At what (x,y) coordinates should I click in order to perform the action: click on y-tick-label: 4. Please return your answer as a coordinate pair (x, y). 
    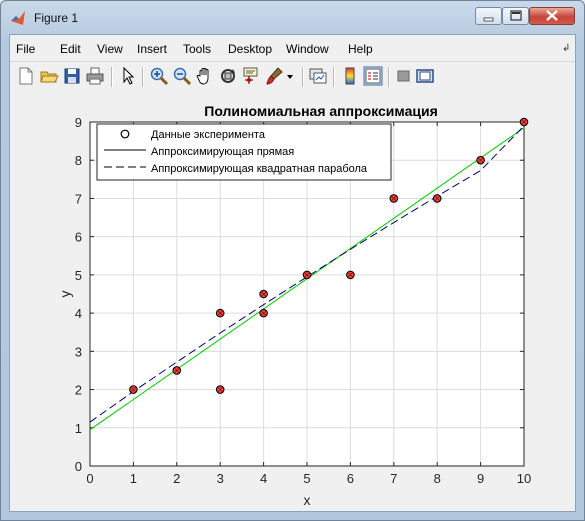
    Looking at the image, I should click on (78, 313).